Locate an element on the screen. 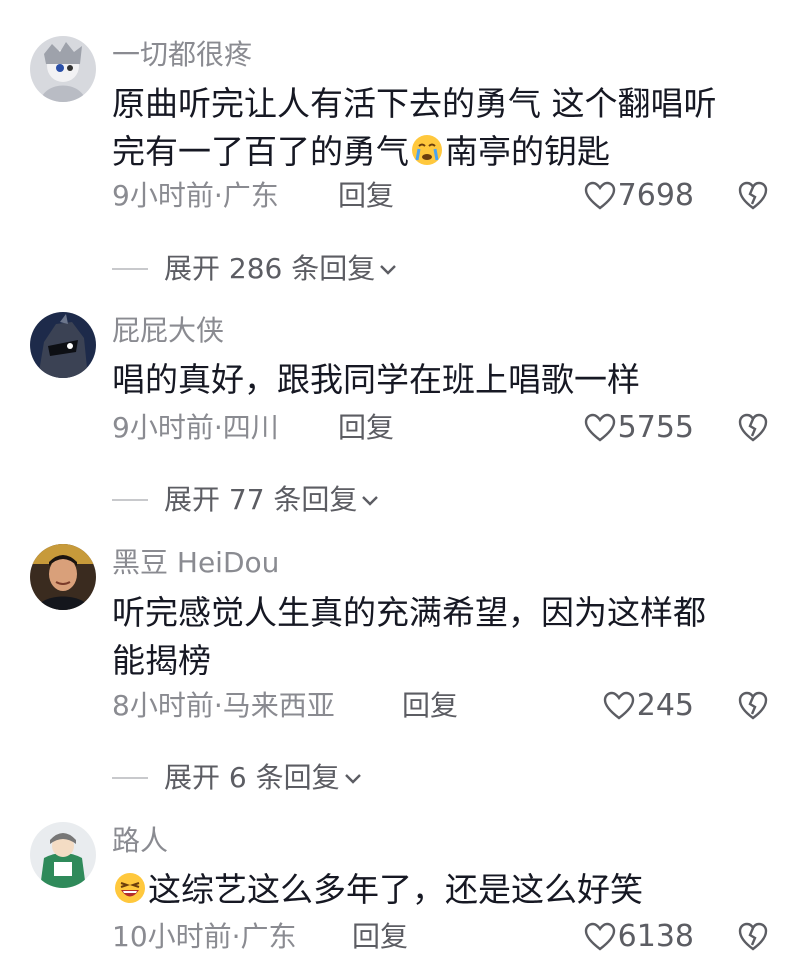 This screenshot has width=800, height=970. comment-username: 屁屁大侠 is located at coordinates (168, 331).